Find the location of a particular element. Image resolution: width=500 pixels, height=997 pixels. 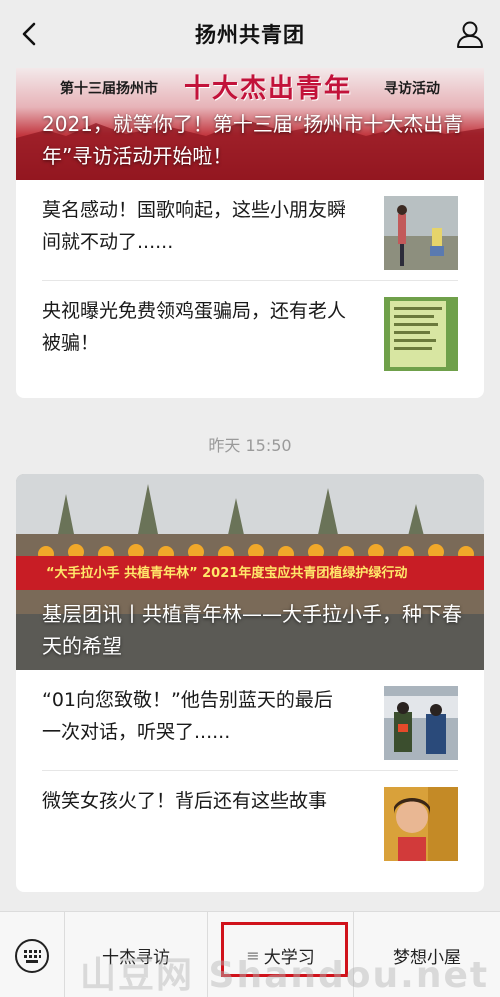

page-title: 扬州共青团 is located at coordinates (250, 35).